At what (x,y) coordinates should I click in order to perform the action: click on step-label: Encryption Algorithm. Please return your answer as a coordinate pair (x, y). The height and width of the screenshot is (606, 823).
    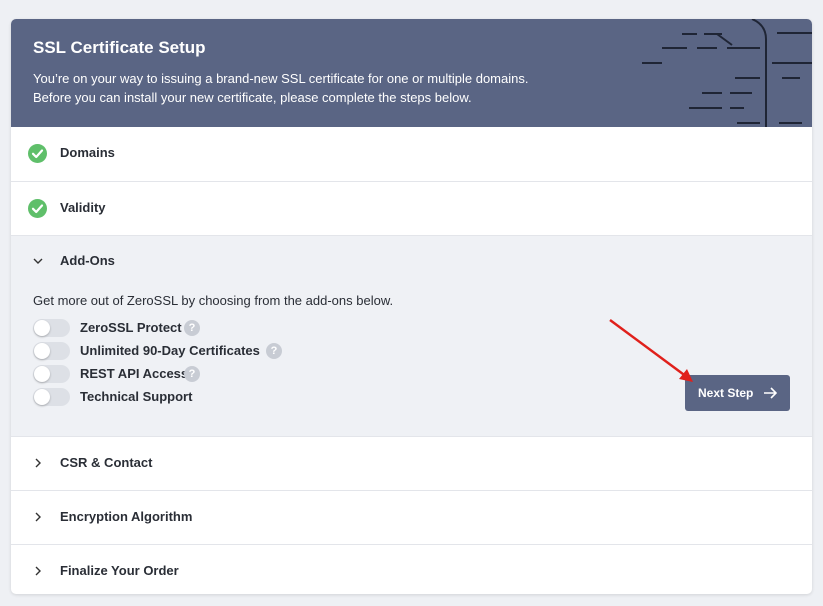
    Looking at the image, I should click on (126, 516).